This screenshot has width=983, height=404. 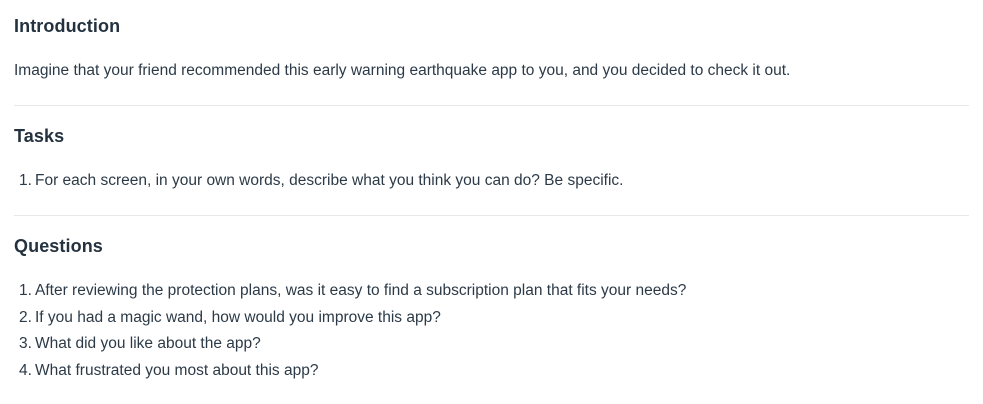 I want to click on list-item-number: 3., so click(x=25, y=343).